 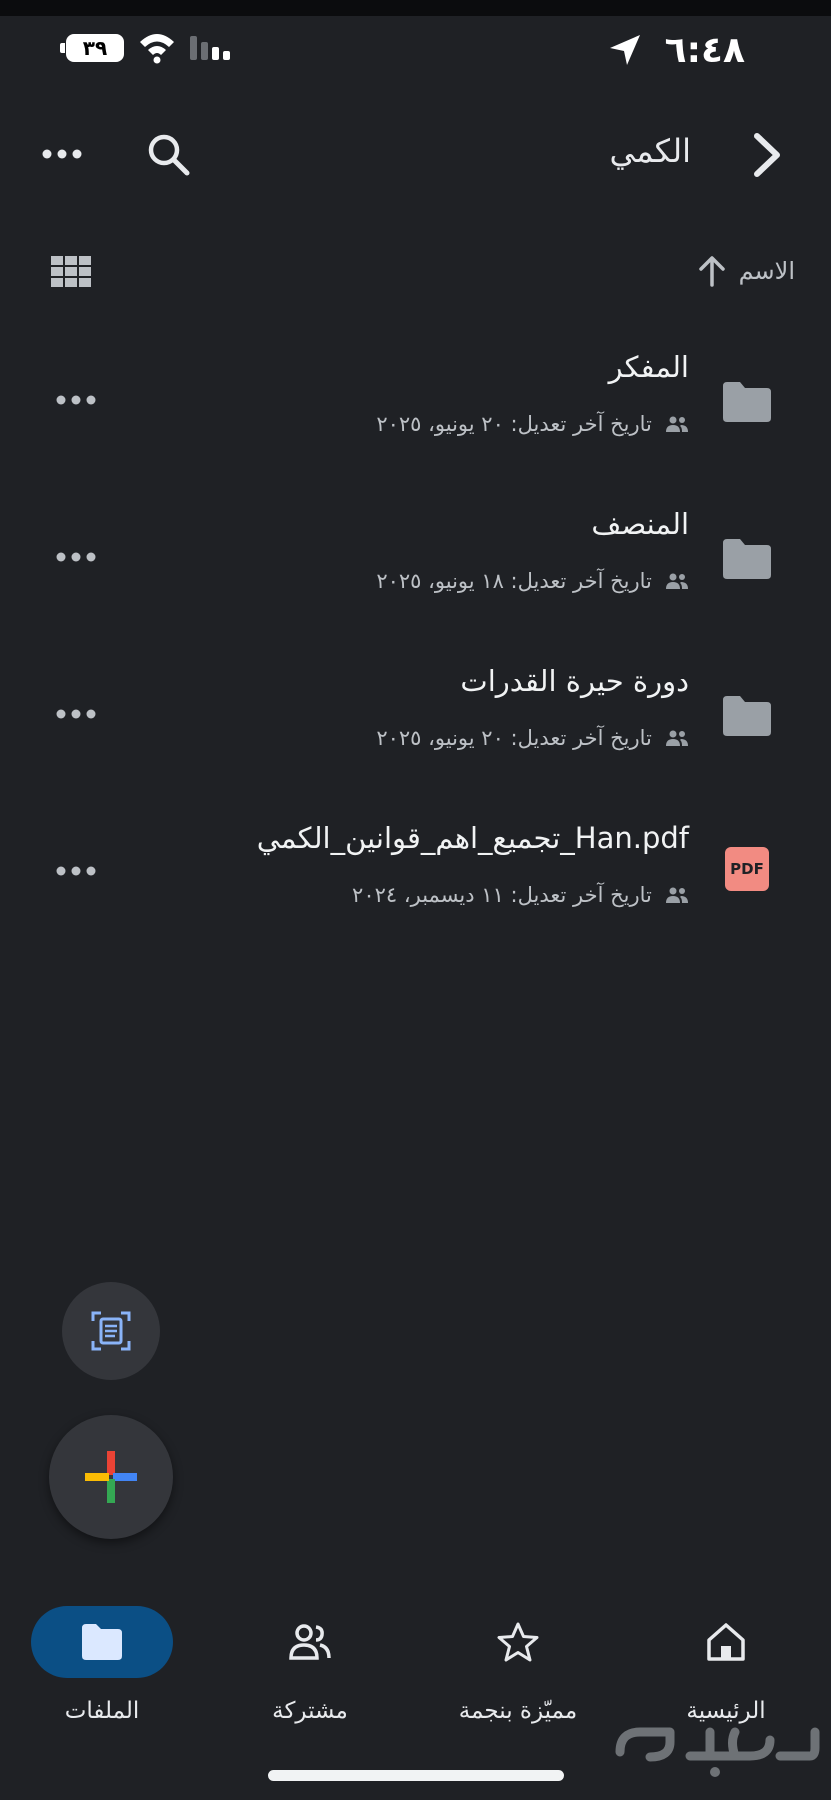 I want to click on file-name: تجميع_اهم_قوانين_الكمي_Han.pdf, so click(x=472, y=838).